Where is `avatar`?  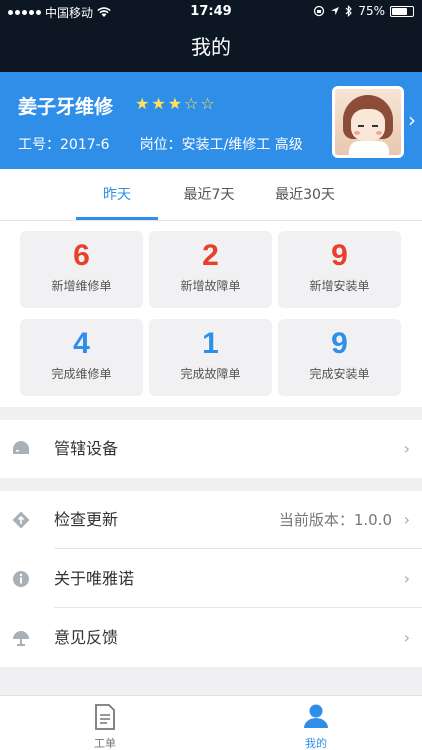
avatar is located at coordinates (368, 122).